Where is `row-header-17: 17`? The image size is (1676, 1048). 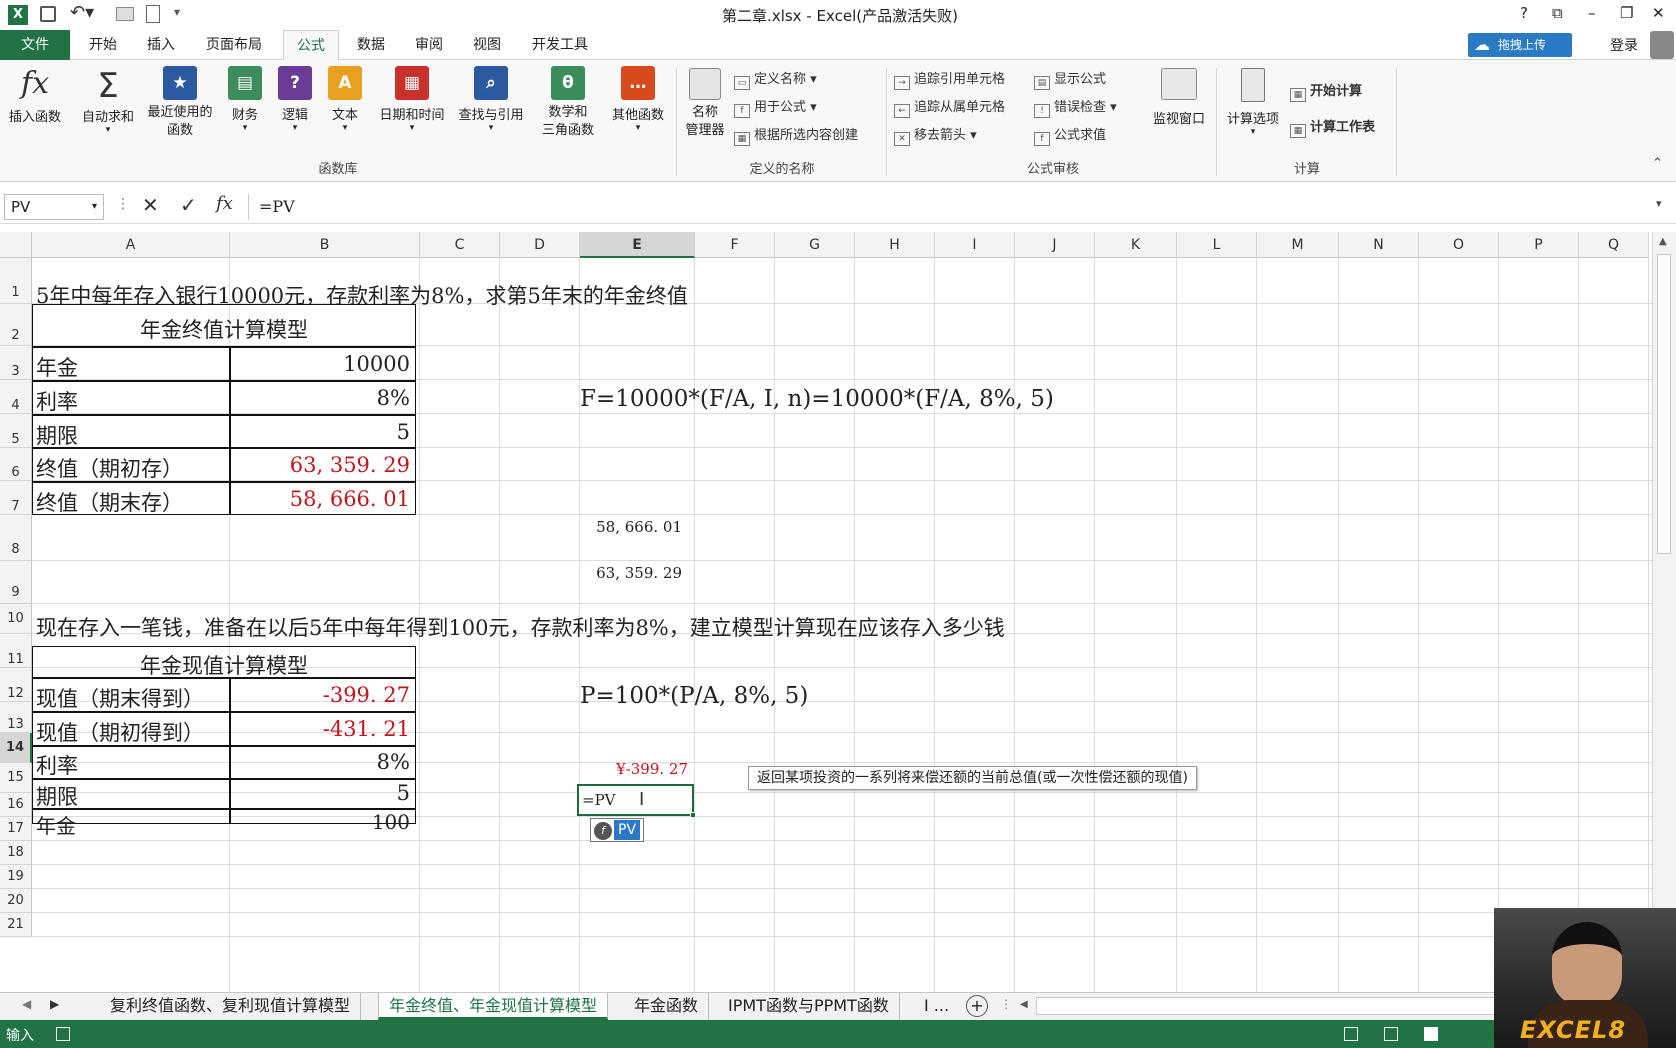
row-header-17: 17 is located at coordinates (16, 829).